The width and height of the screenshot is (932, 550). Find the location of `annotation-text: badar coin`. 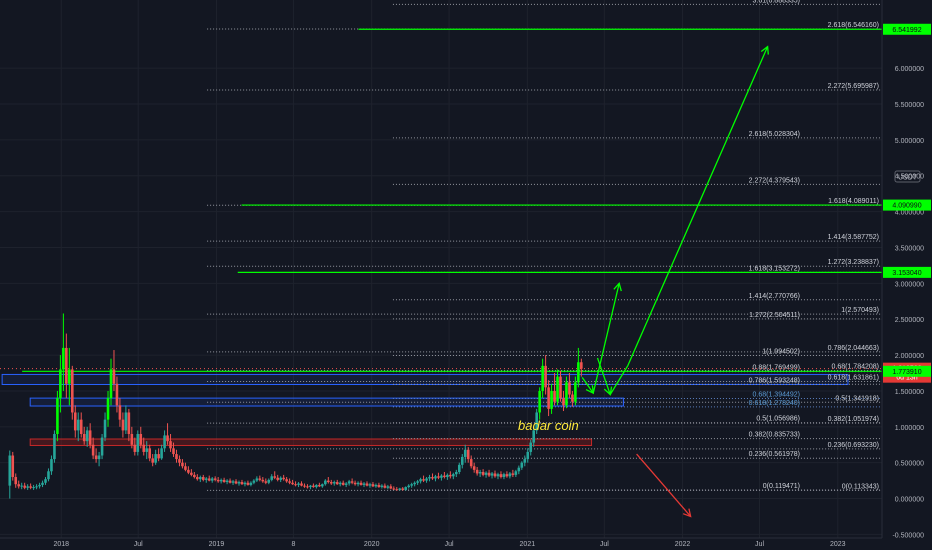

annotation-text: badar coin is located at coordinates (548, 425).